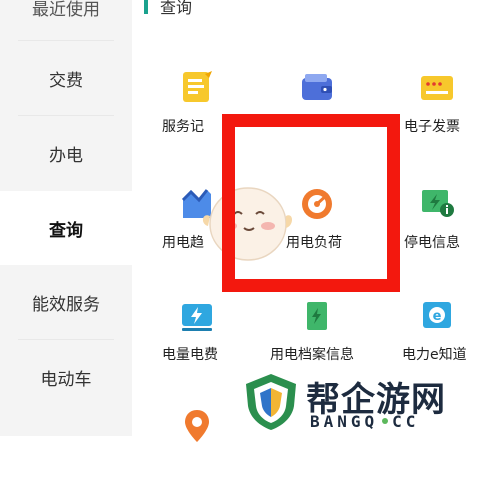  I want to click on site-watermark: 帮企游网 BANGQ CC, so click(365, 402).